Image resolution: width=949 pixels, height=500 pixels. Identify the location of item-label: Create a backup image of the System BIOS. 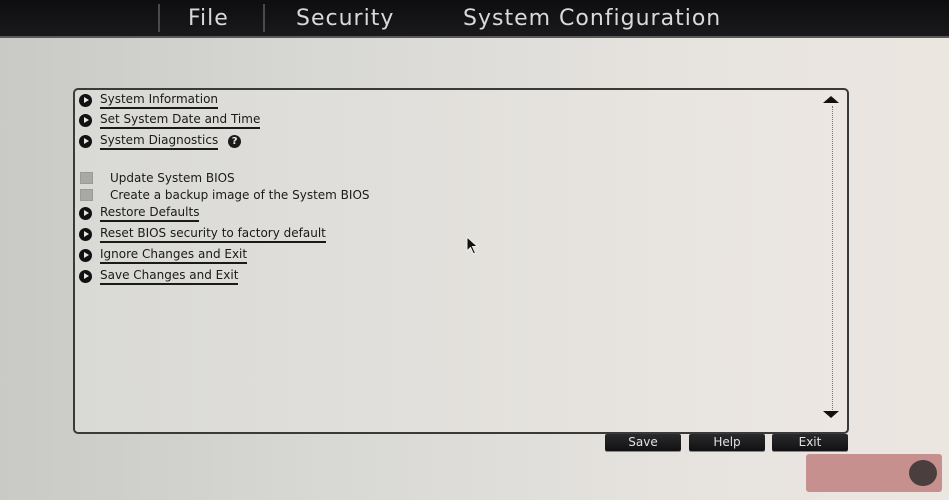
(240, 195).